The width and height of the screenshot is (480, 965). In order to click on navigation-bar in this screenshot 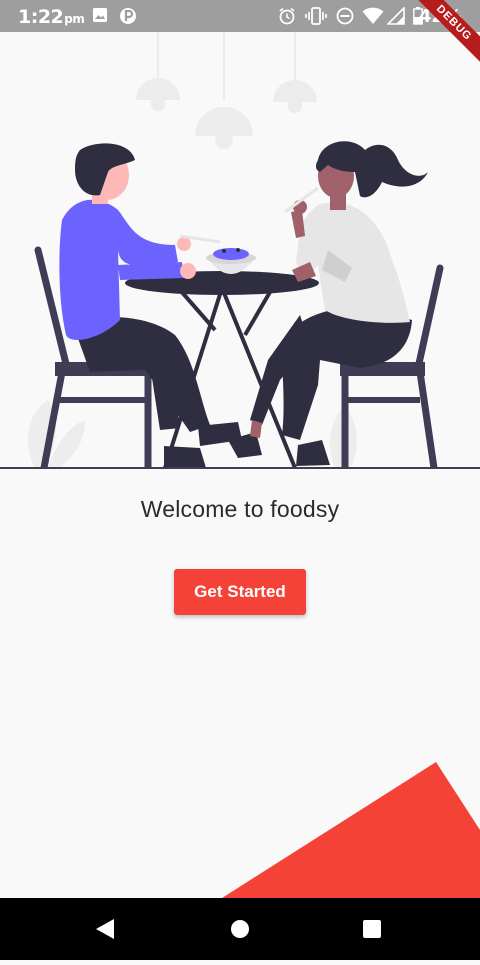, I will do `click(240, 929)`.